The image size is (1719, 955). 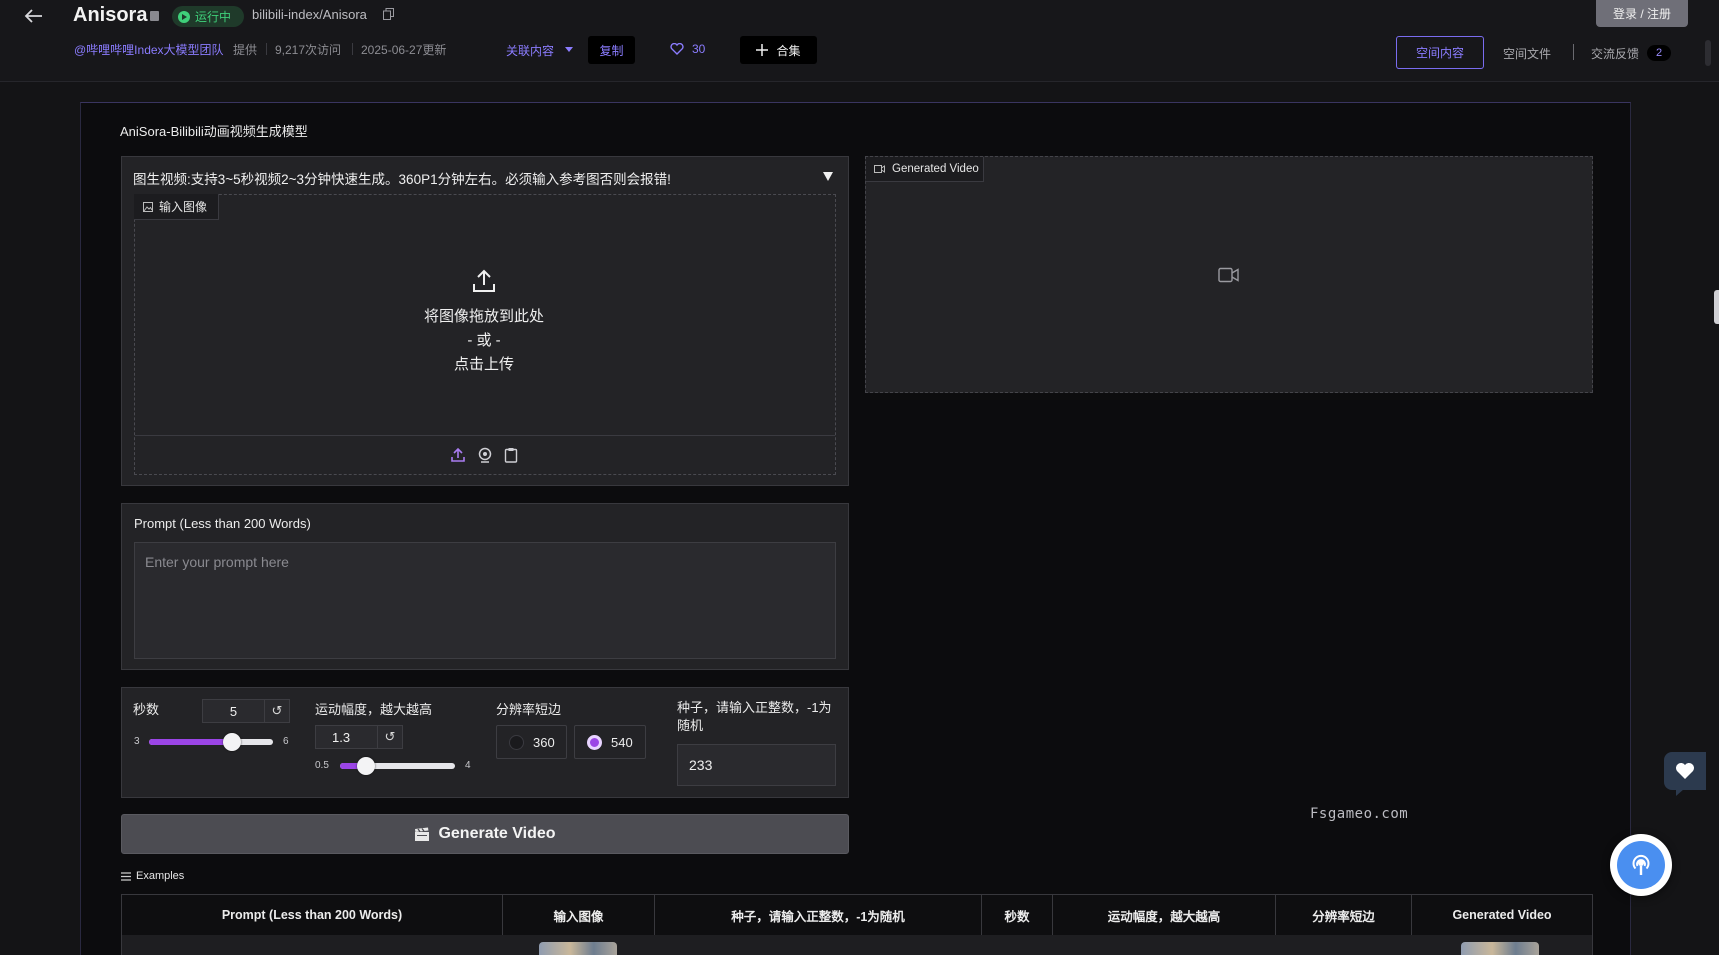 I want to click on motion-max: 4, so click(x=468, y=765).